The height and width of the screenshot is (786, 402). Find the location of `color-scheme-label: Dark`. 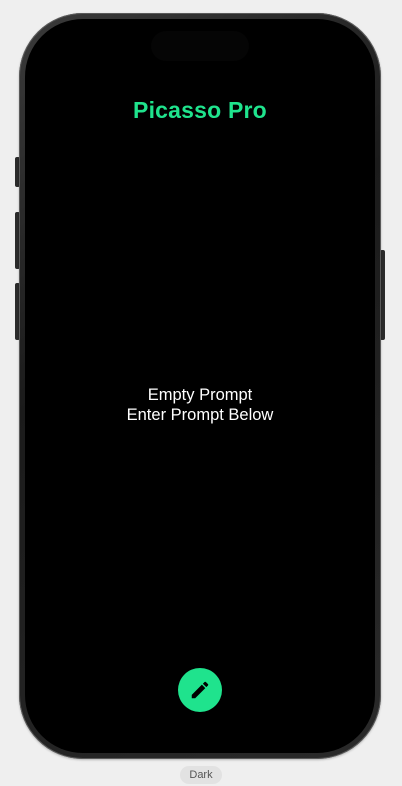

color-scheme-label: Dark is located at coordinates (201, 775).